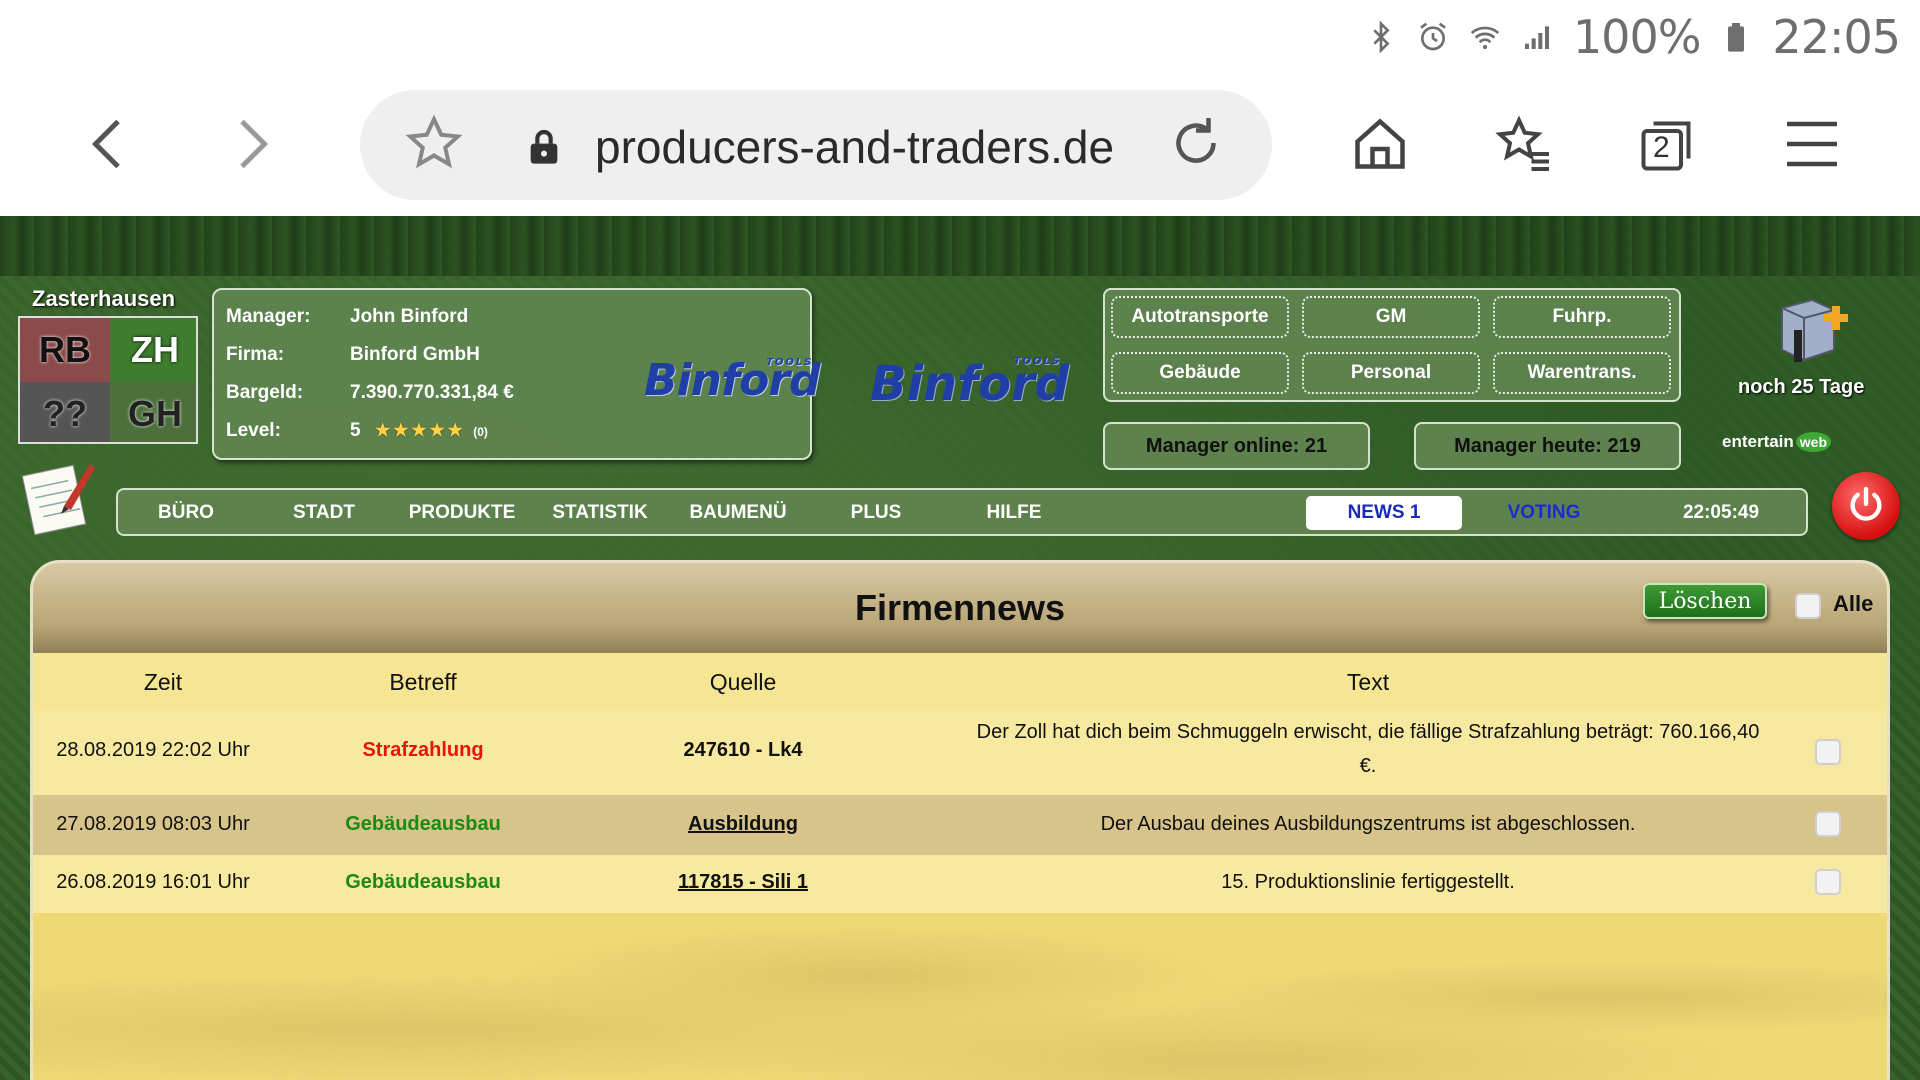  What do you see at coordinates (415, 354) in the screenshot?
I see `firma-name: Binford GmbH` at bounding box center [415, 354].